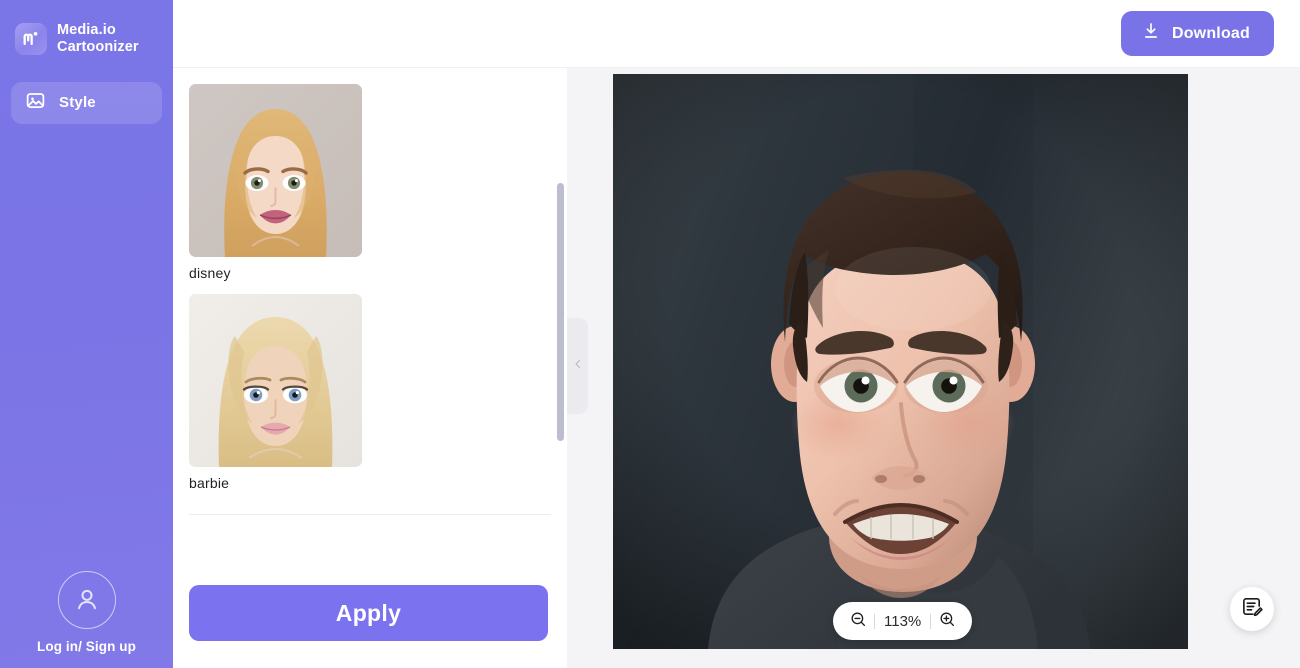  I want to click on sidebar-item-label: Style, so click(77, 103).